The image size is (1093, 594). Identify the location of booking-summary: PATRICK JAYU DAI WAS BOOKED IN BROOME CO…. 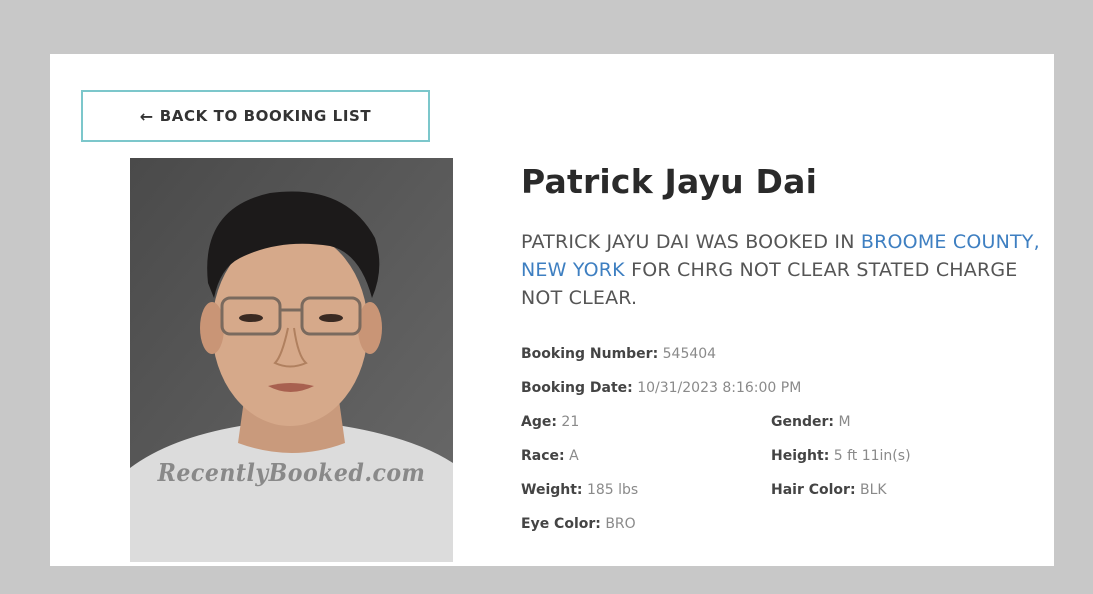
(781, 270).